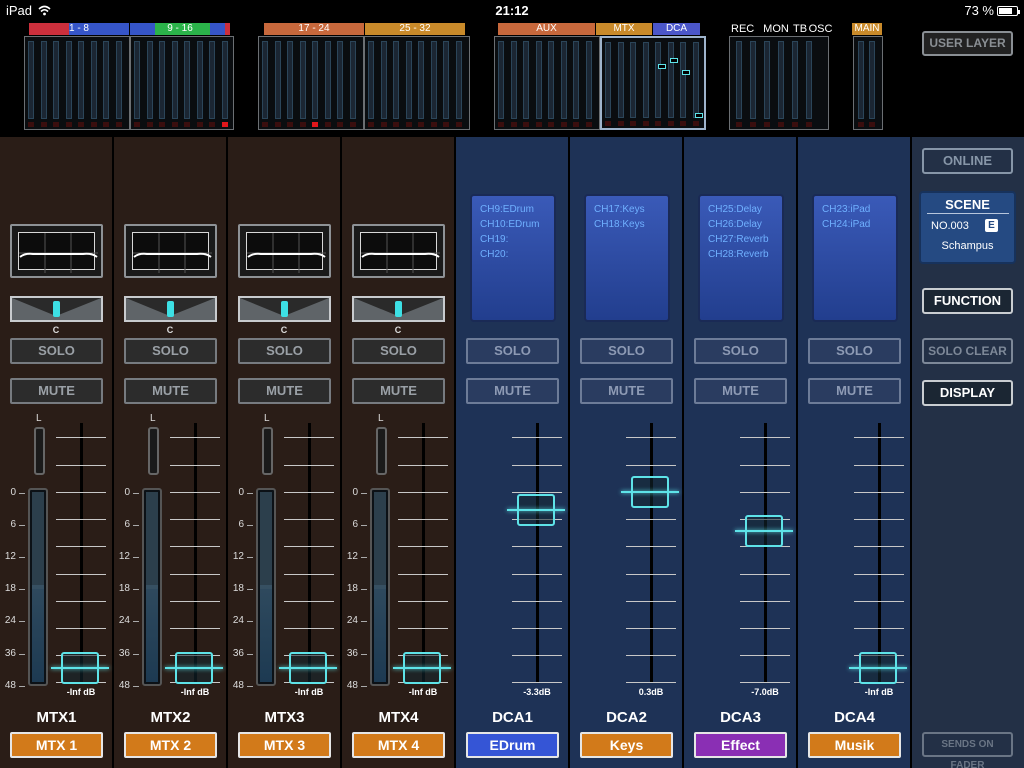  I want to click on meters-aux, so click(547, 83).